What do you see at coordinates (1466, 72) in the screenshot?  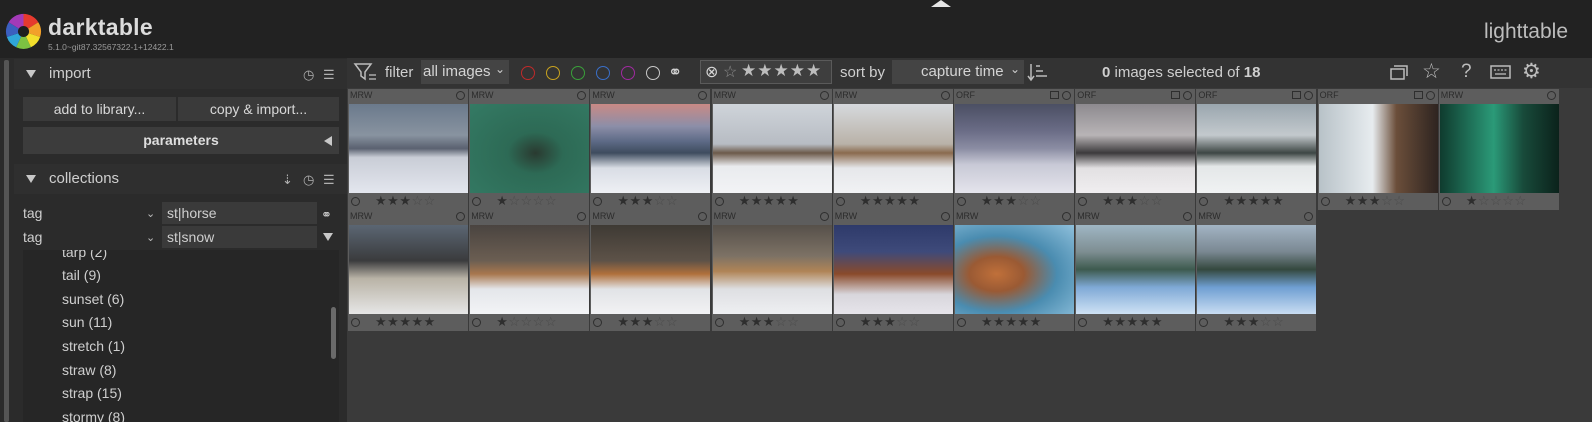 I see `help-icon: ?` at bounding box center [1466, 72].